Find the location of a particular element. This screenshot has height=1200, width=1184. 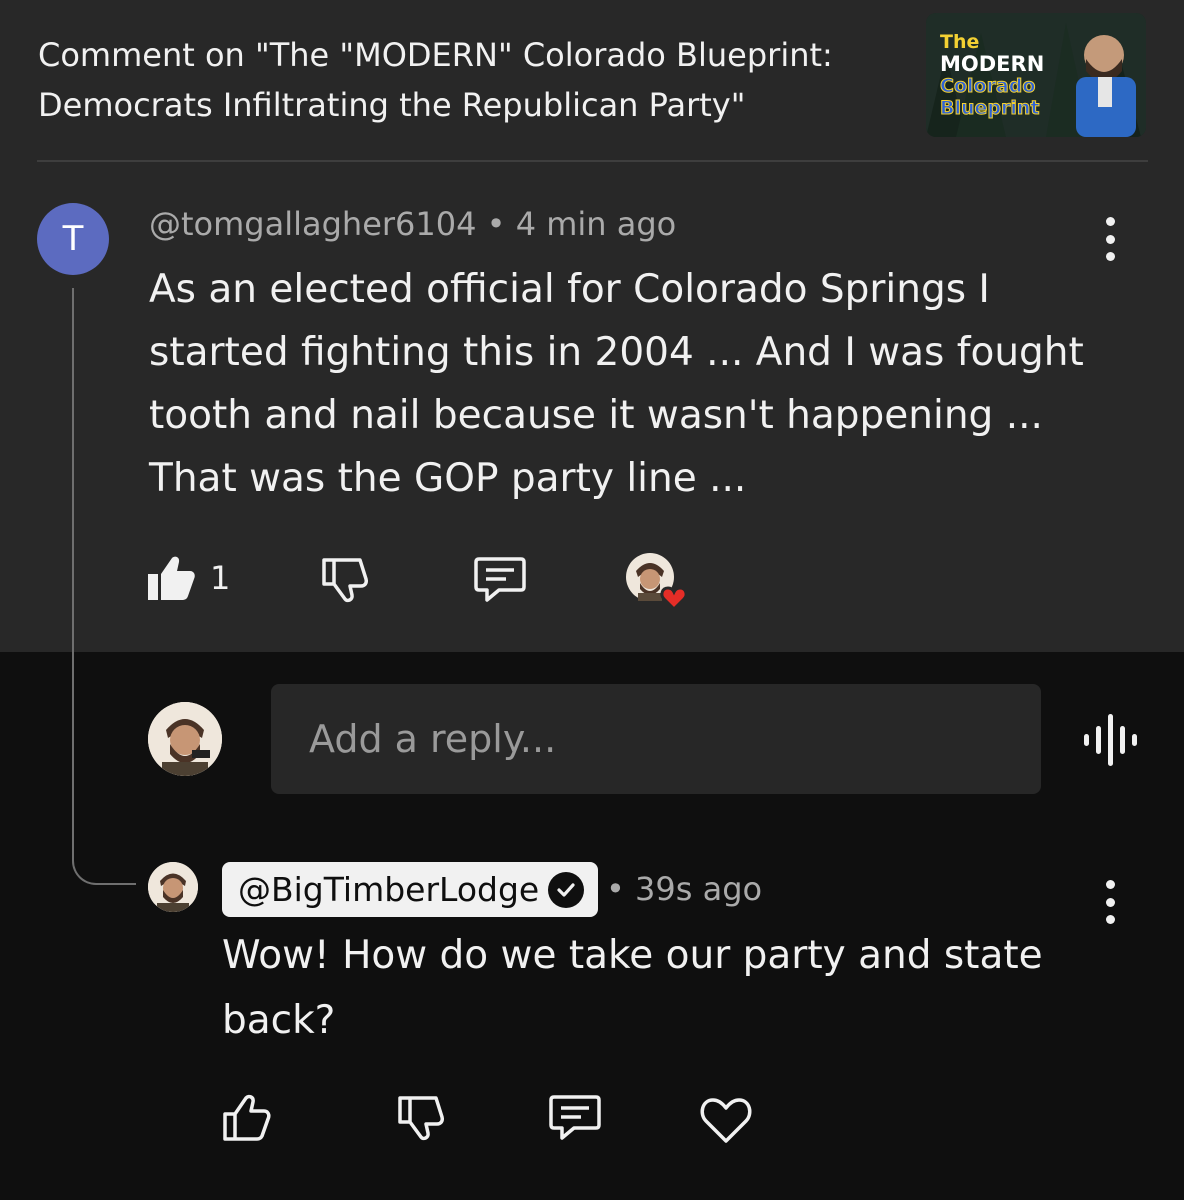

verified-check-icon is located at coordinates (566, 889).